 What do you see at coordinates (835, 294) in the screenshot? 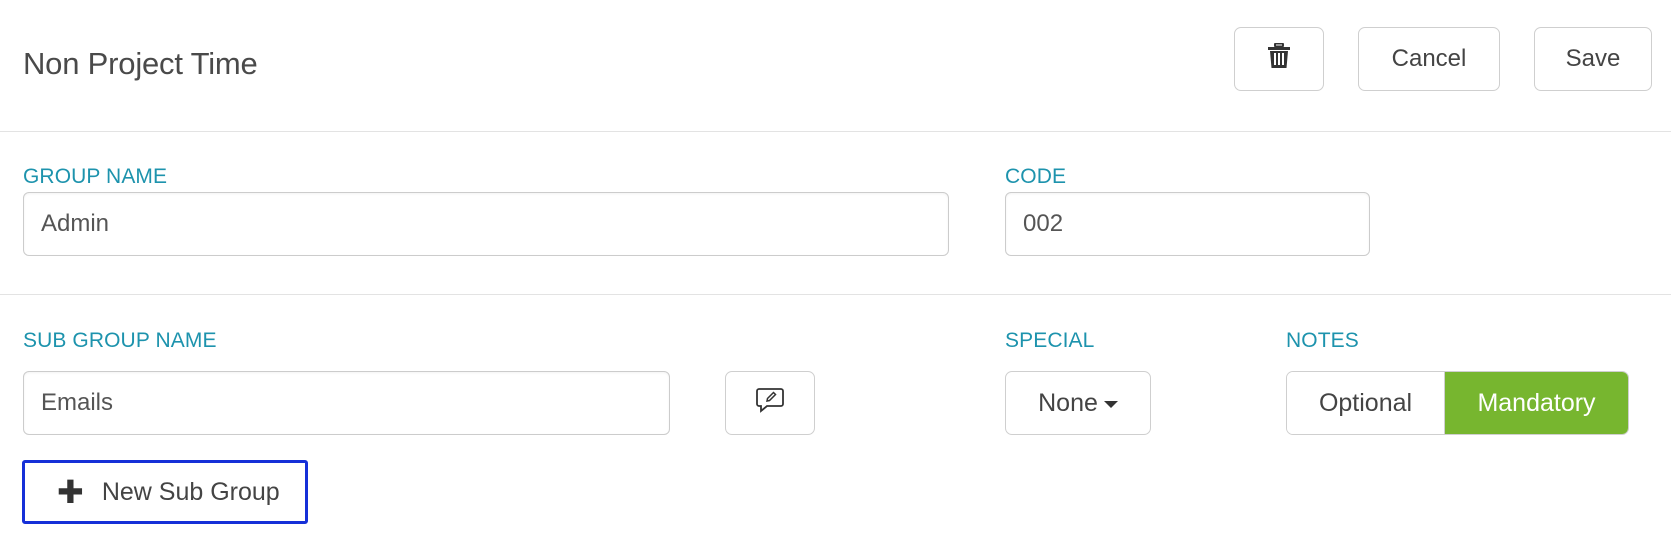
I see `section-divider` at bounding box center [835, 294].